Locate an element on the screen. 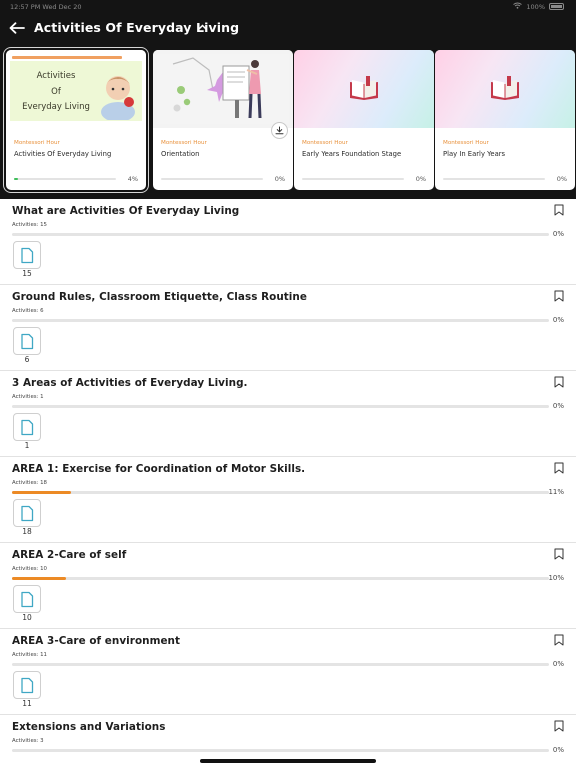 The width and height of the screenshot is (576, 768). download-icon is located at coordinates (279, 130).